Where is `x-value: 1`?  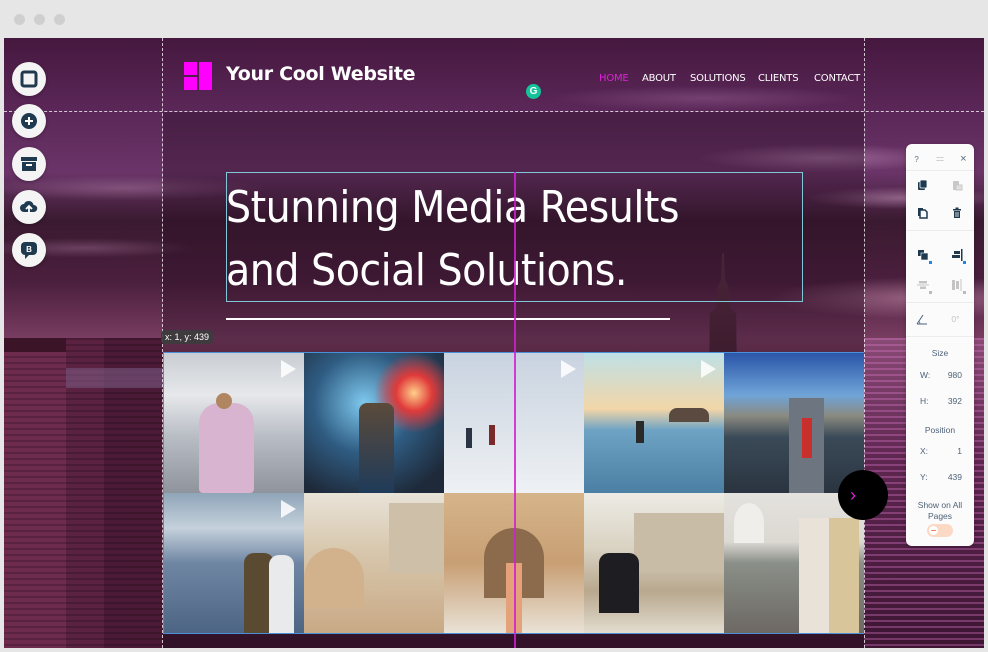
x-value: 1 is located at coordinates (959, 451).